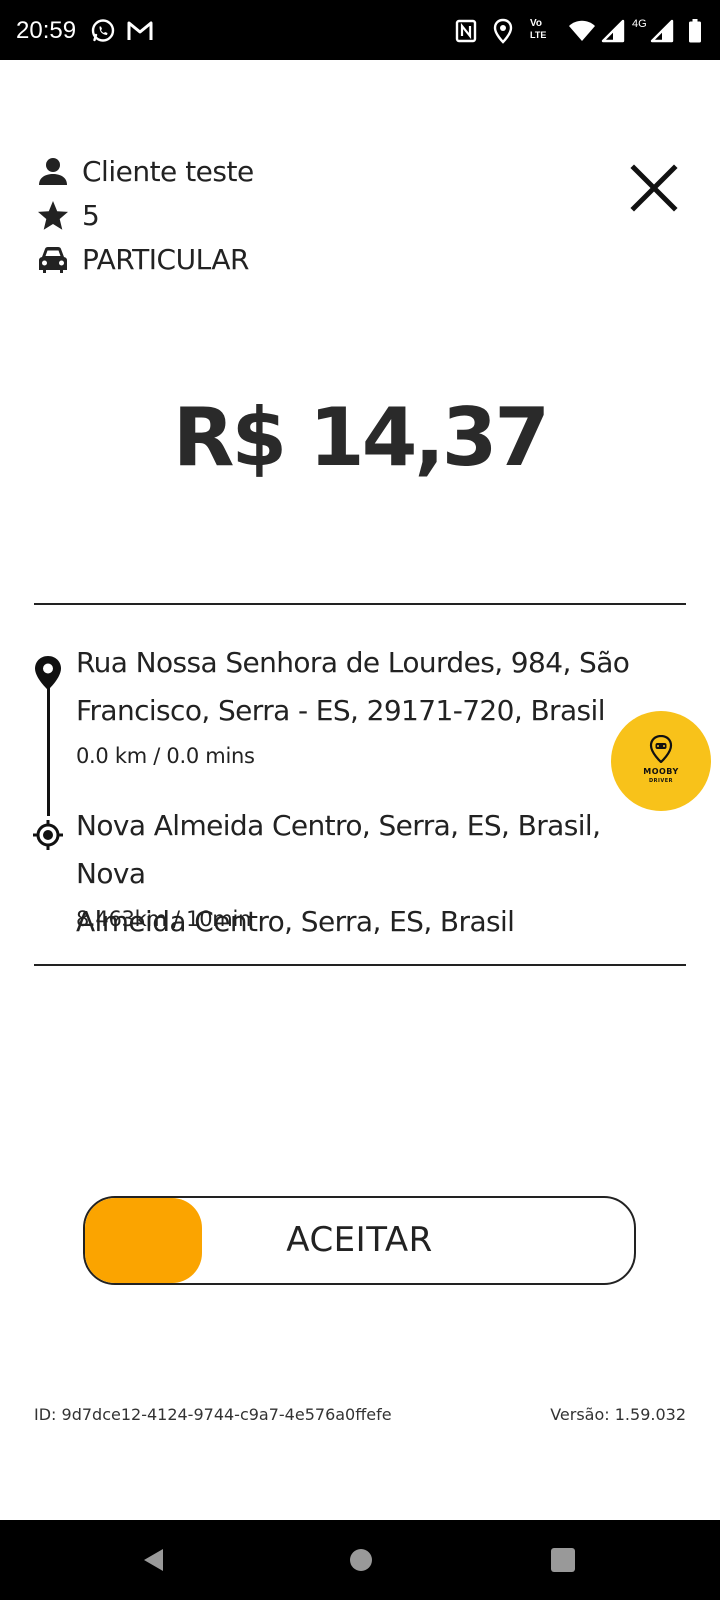 The height and width of the screenshot is (1600, 720). Describe the element at coordinates (661, 781) in the screenshot. I see `mooby-subtitle: DRIVER` at that location.